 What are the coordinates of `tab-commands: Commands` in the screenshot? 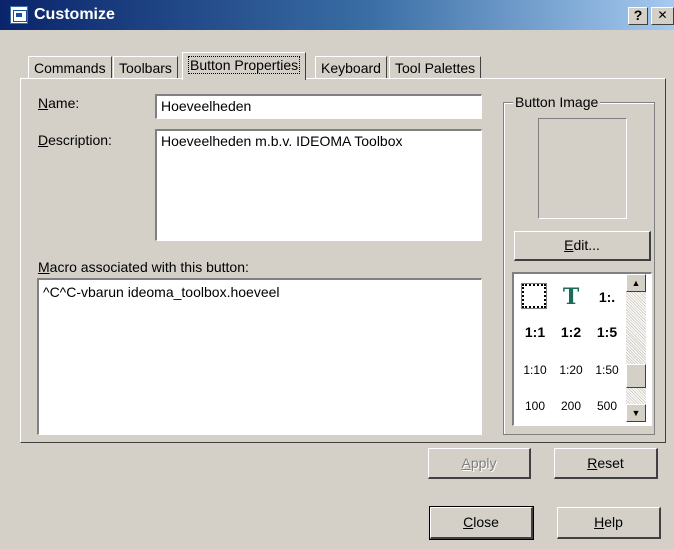 It's located at (70, 67).